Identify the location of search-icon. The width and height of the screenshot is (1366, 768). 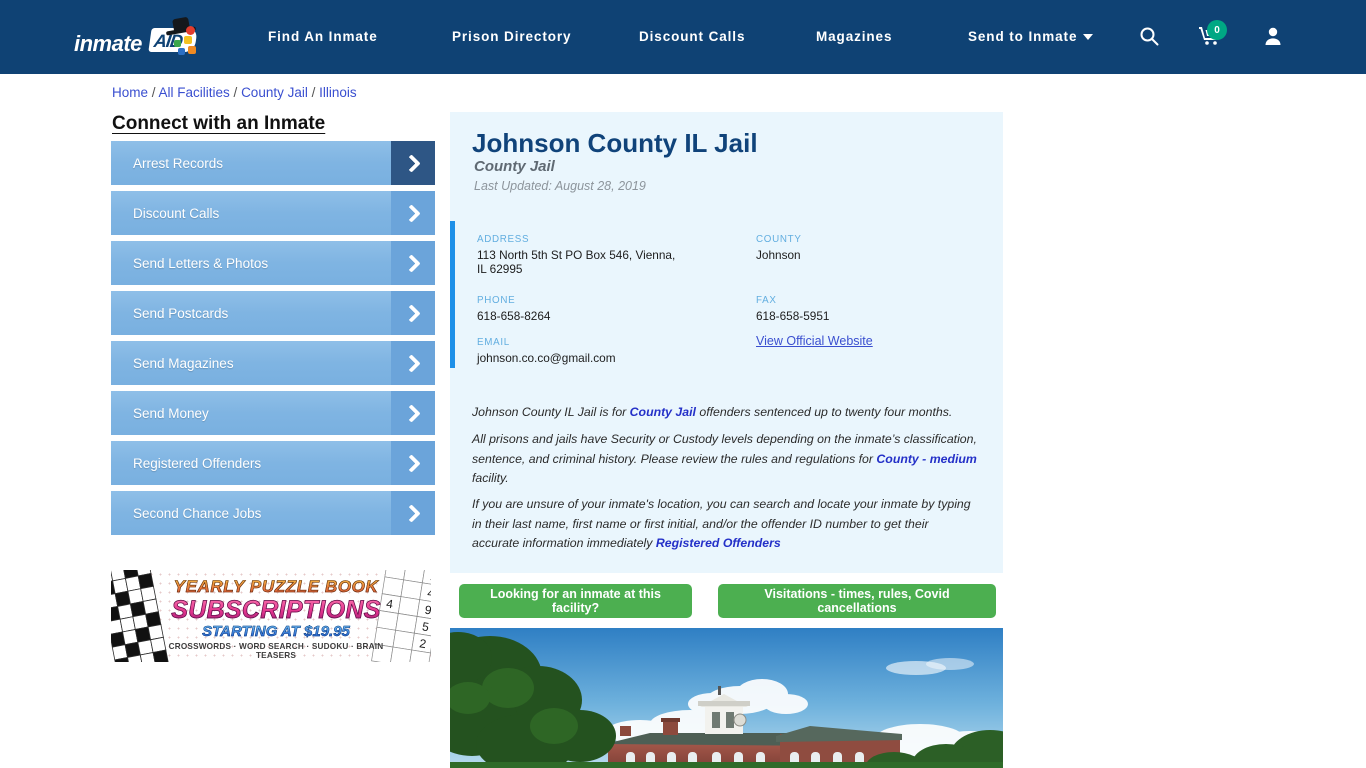
(1149, 38).